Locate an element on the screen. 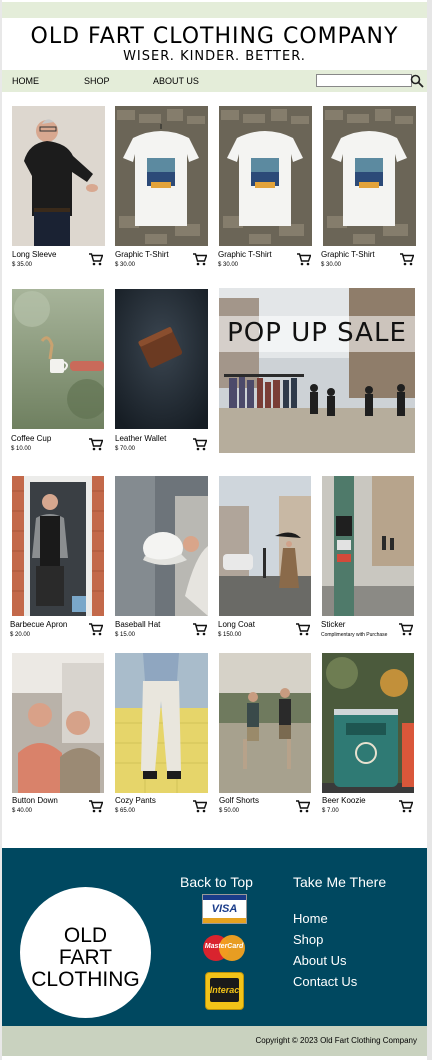  footer-link-home: Home is located at coordinates (310, 918).